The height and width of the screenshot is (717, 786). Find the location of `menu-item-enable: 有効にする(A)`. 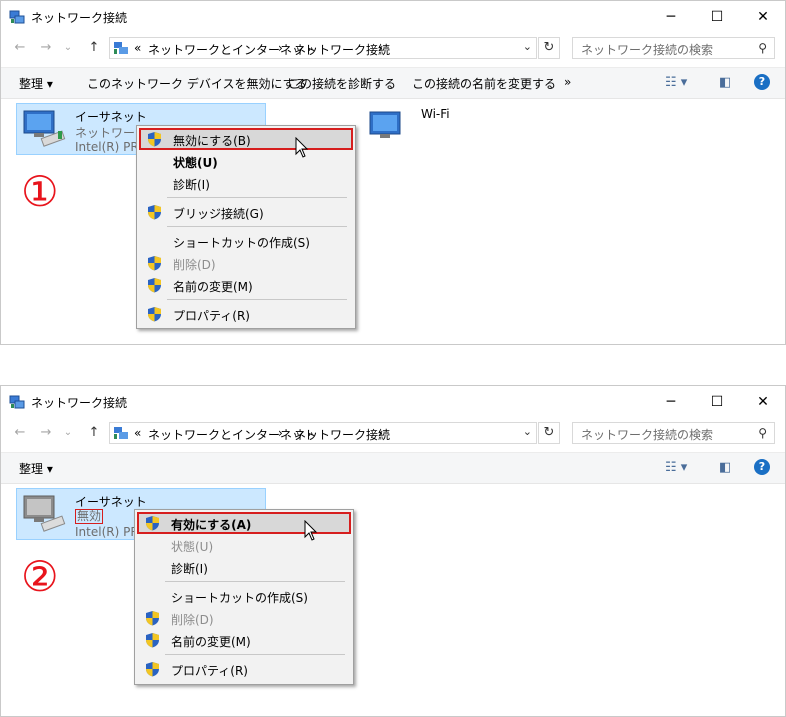

menu-item-enable: 有効にする(A) is located at coordinates (244, 523).